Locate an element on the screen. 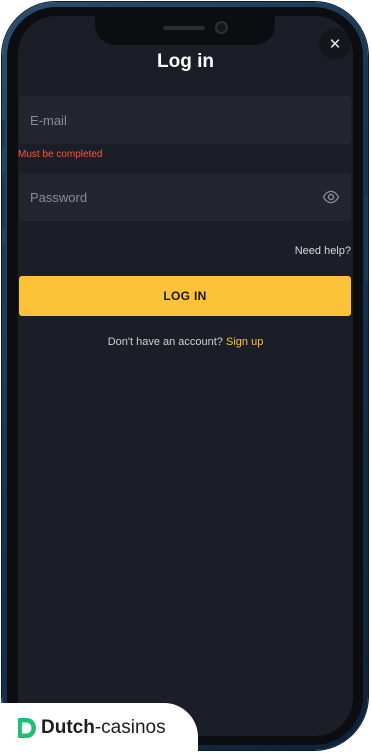 The height and width of the screenshot is (753, 371). watermark: Dutch-casinos is located at coordinates (99, 728).